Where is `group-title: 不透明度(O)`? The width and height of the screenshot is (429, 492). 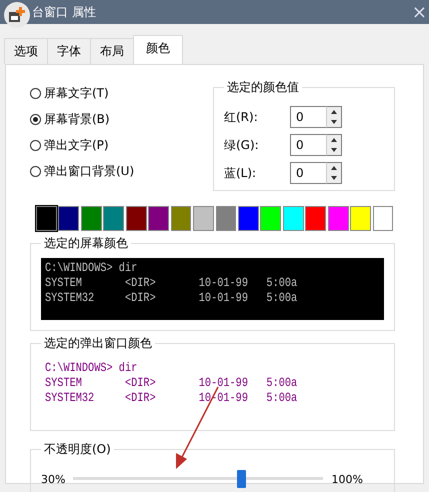 group-title: 不透明度(O) is located at coordinates (77, 449).